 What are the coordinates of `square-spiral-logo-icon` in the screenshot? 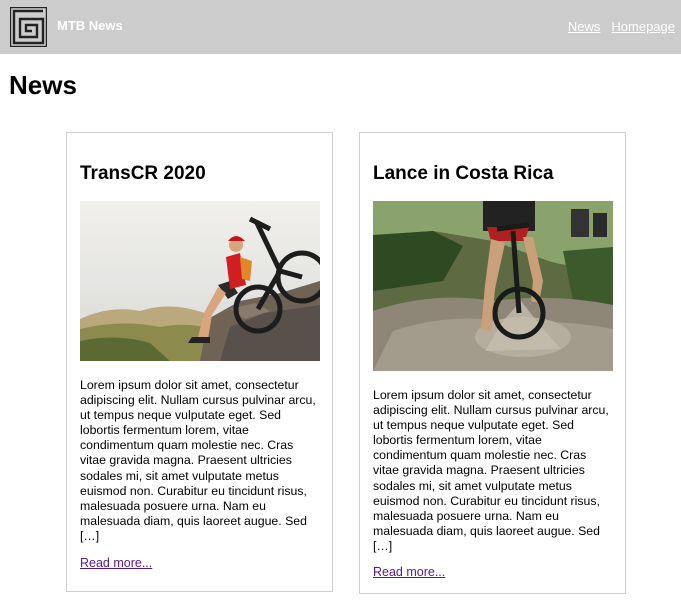 It's located at (28, 27).